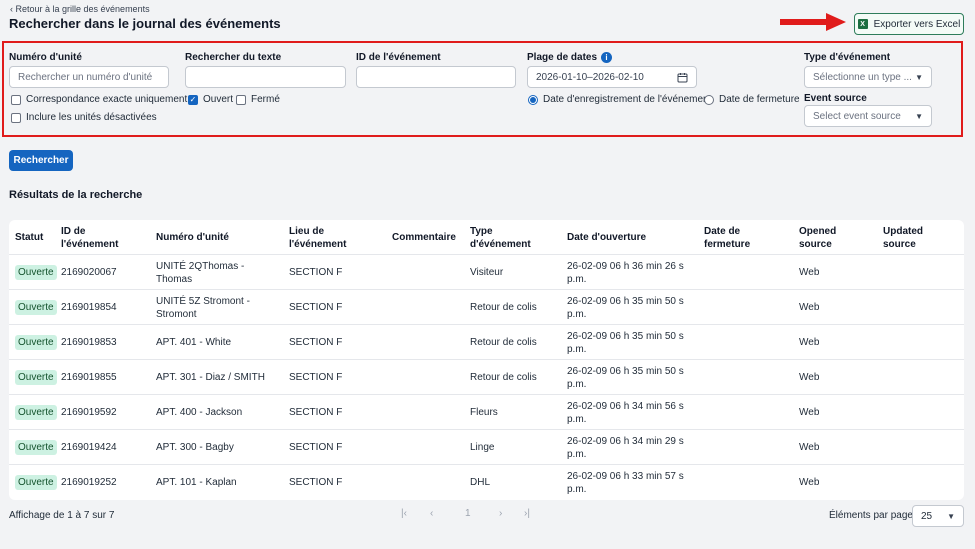  I want to click on text-search-input, so click(265, 77).